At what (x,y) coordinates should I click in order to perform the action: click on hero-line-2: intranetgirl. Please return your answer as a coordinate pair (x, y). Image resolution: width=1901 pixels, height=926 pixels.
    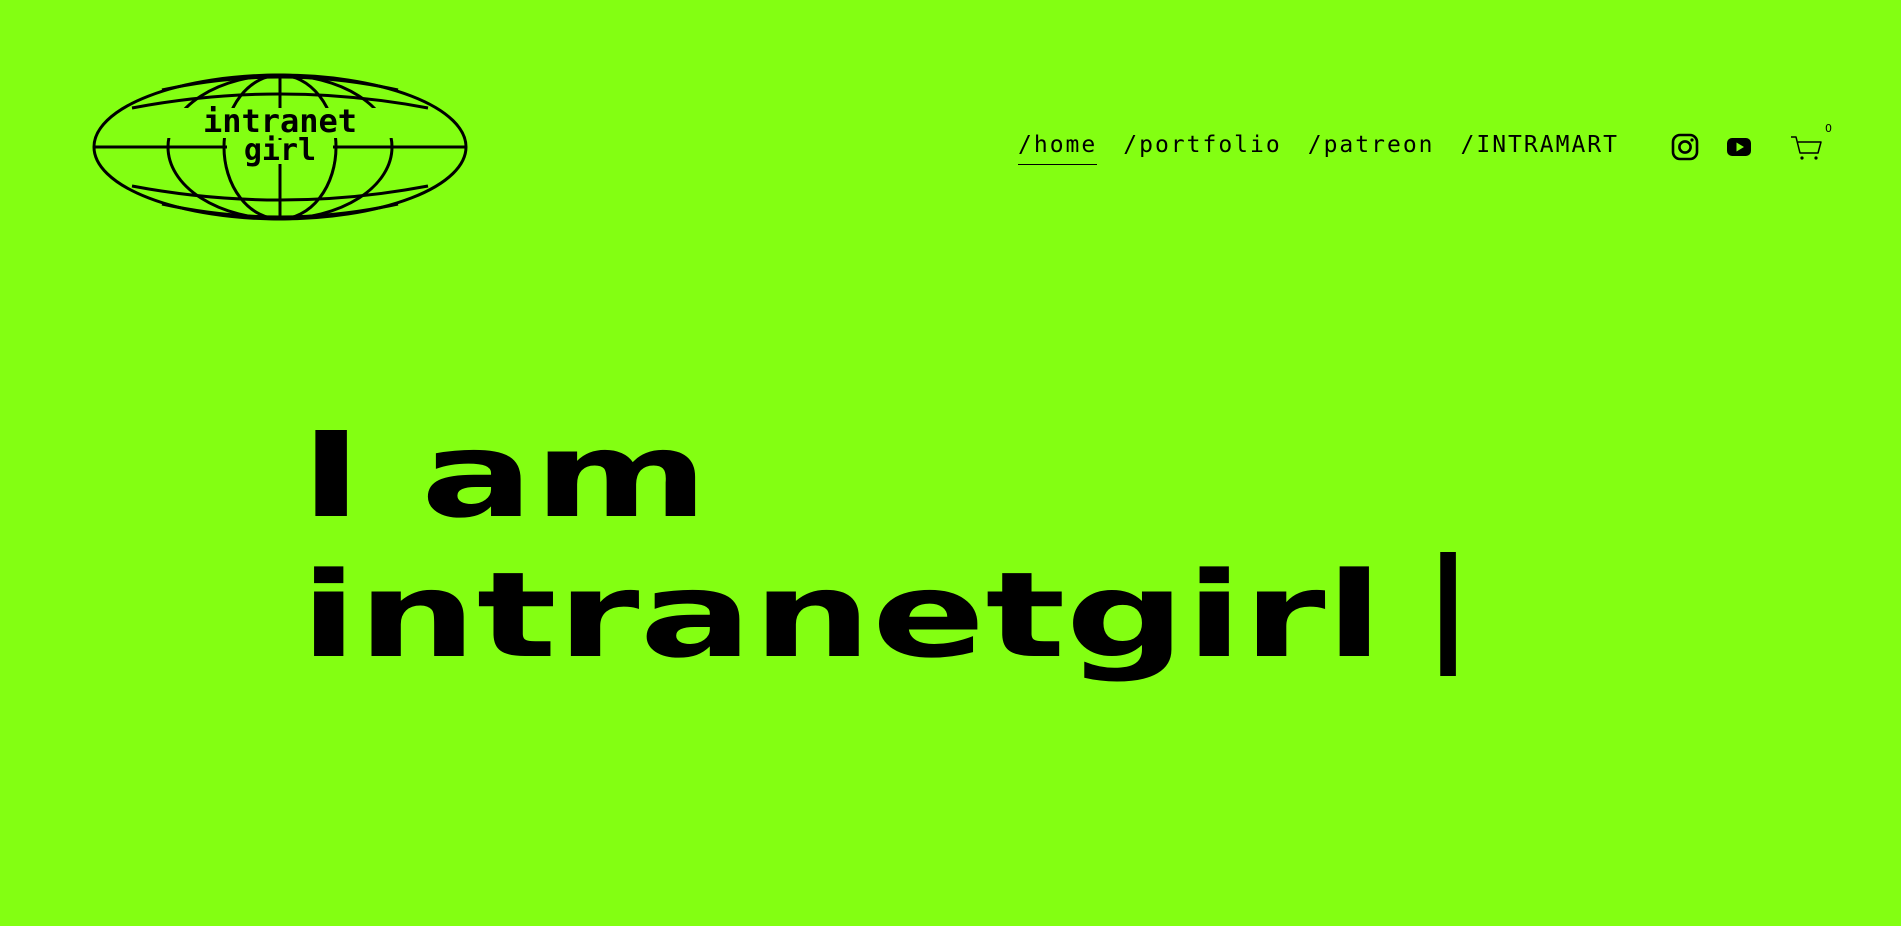
    Looking at the image, I should click on (1100, 615).